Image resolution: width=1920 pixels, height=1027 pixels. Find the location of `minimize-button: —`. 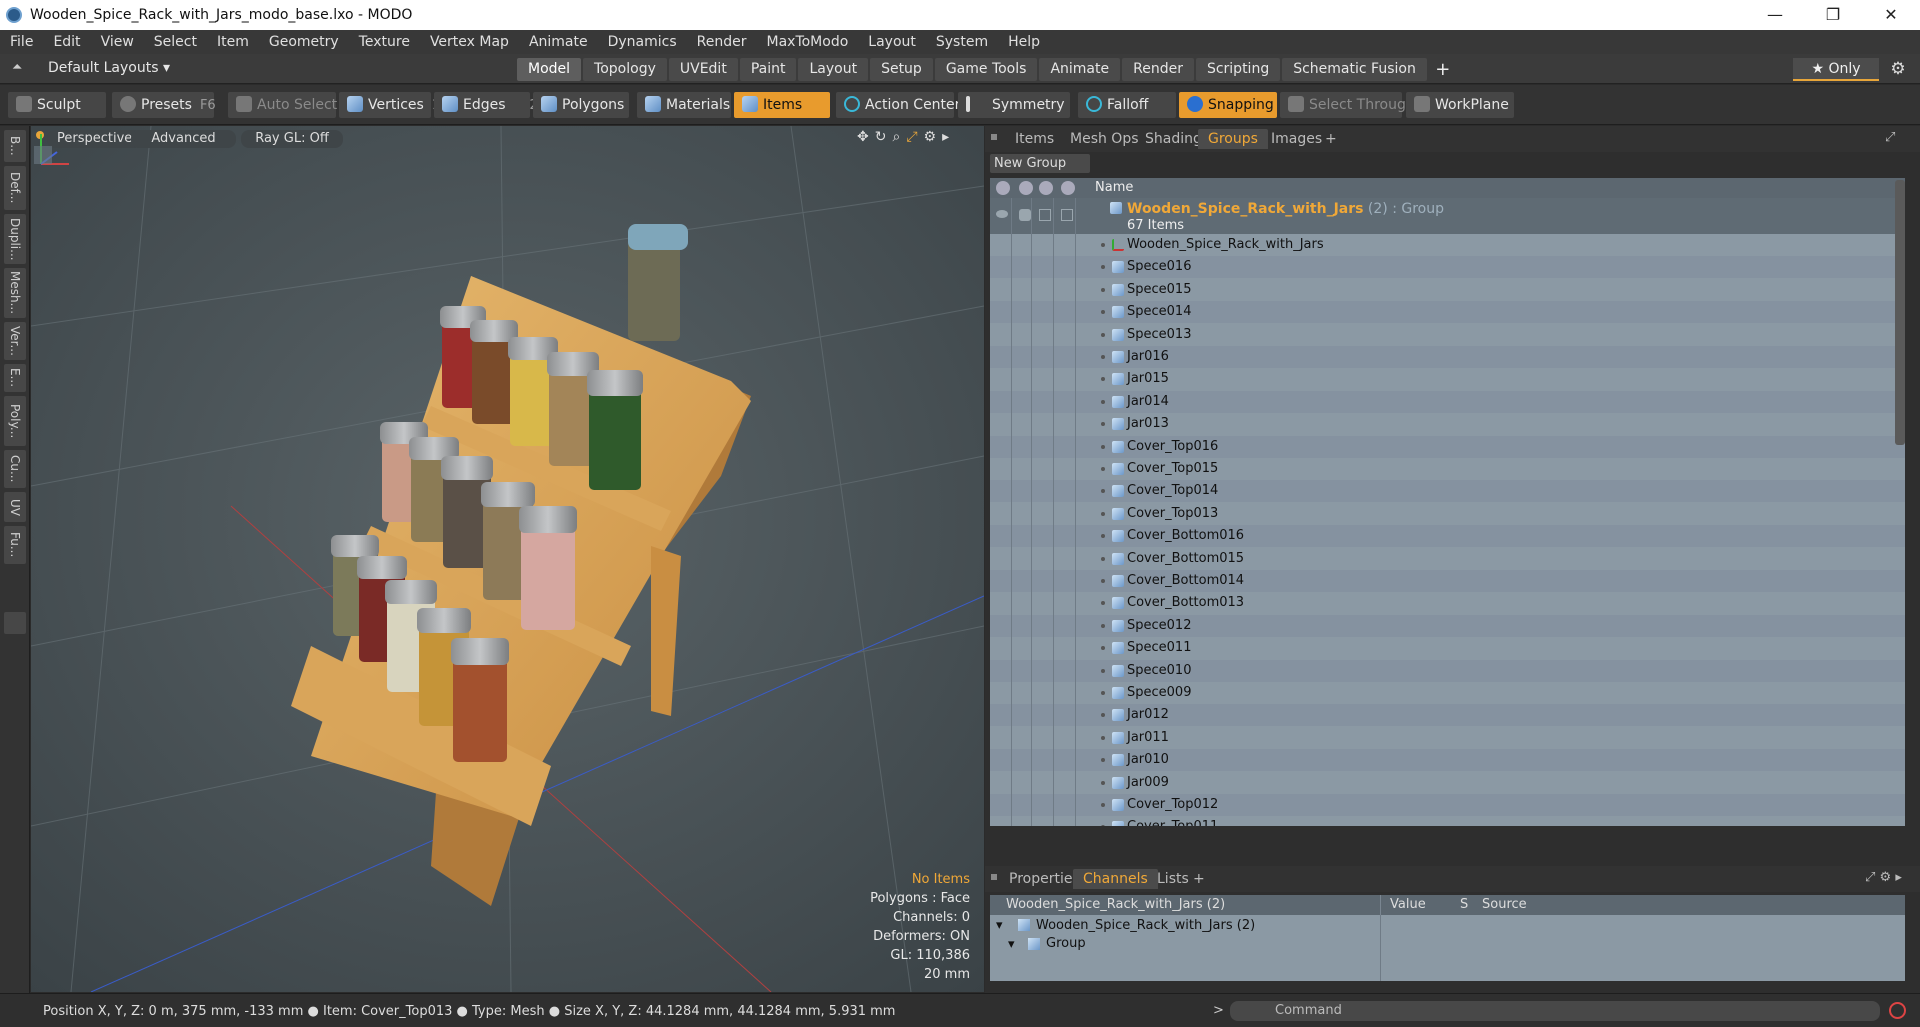

minimize-button: — is located at coordinates (1775, 15).